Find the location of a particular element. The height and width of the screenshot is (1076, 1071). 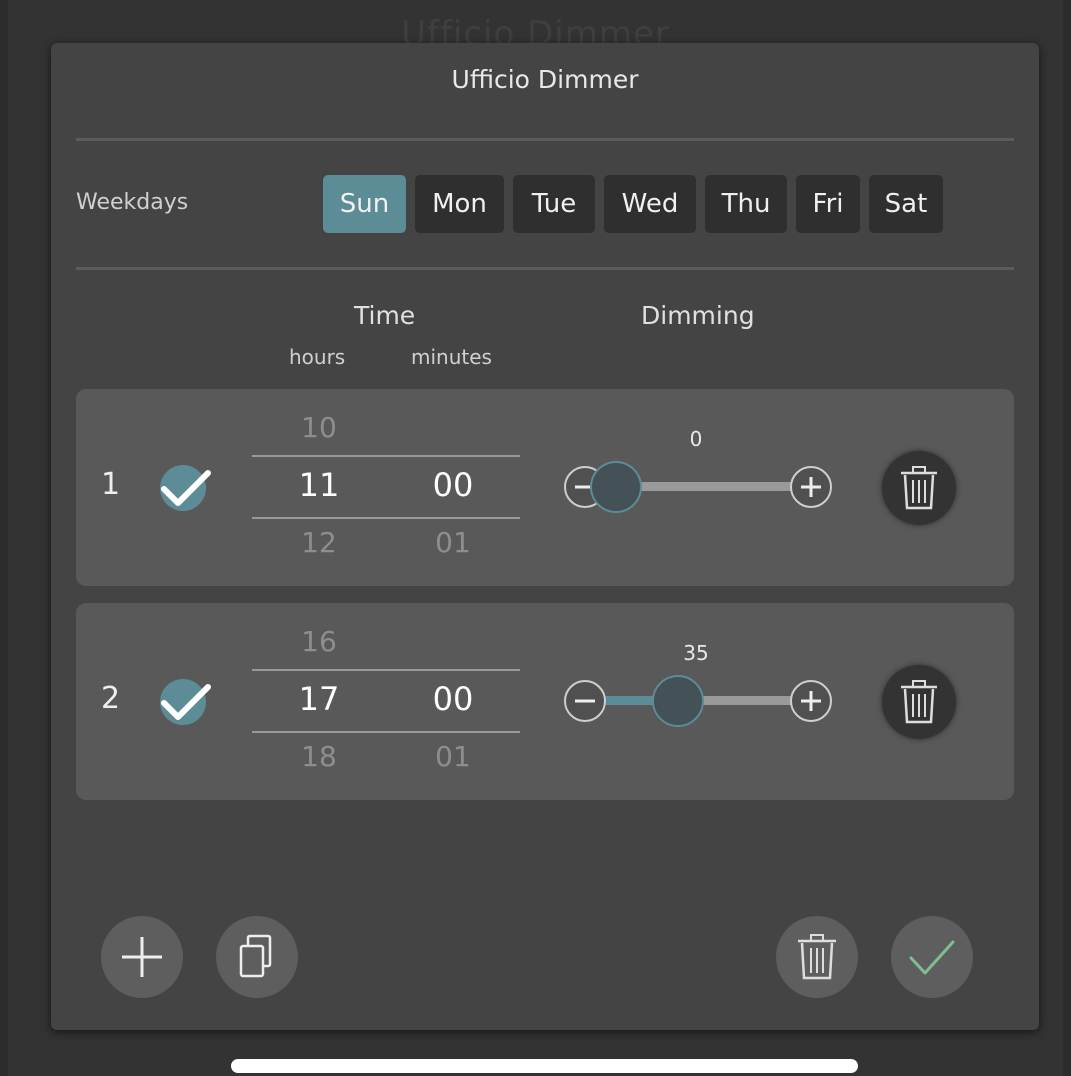

hours-value: 17 is located at coordinates (319, 699).